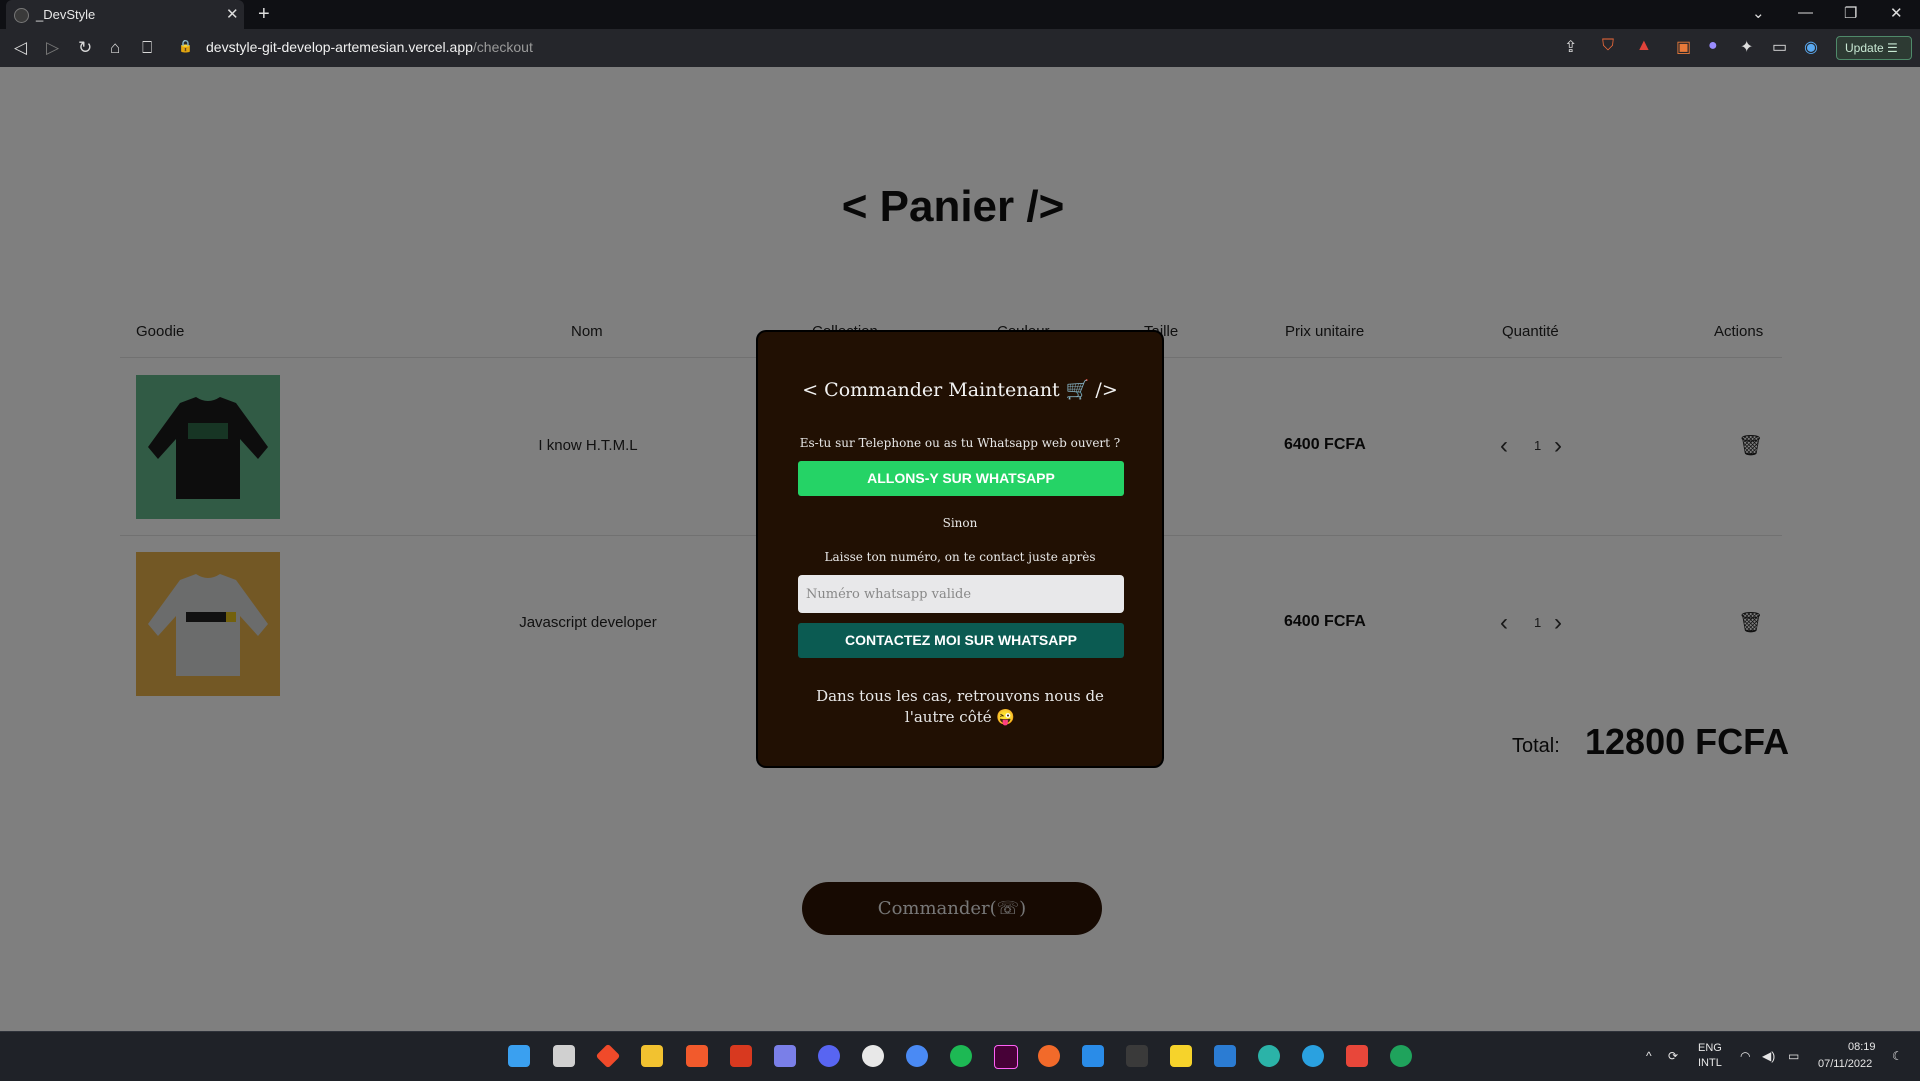 The image size is (1920, 1081). I want to click on windows-taskbar: ^ ⟳ ENG INTL ◠ ◀) ▭ 08:19 07/11/2022 ☾, so click(960, 1056).